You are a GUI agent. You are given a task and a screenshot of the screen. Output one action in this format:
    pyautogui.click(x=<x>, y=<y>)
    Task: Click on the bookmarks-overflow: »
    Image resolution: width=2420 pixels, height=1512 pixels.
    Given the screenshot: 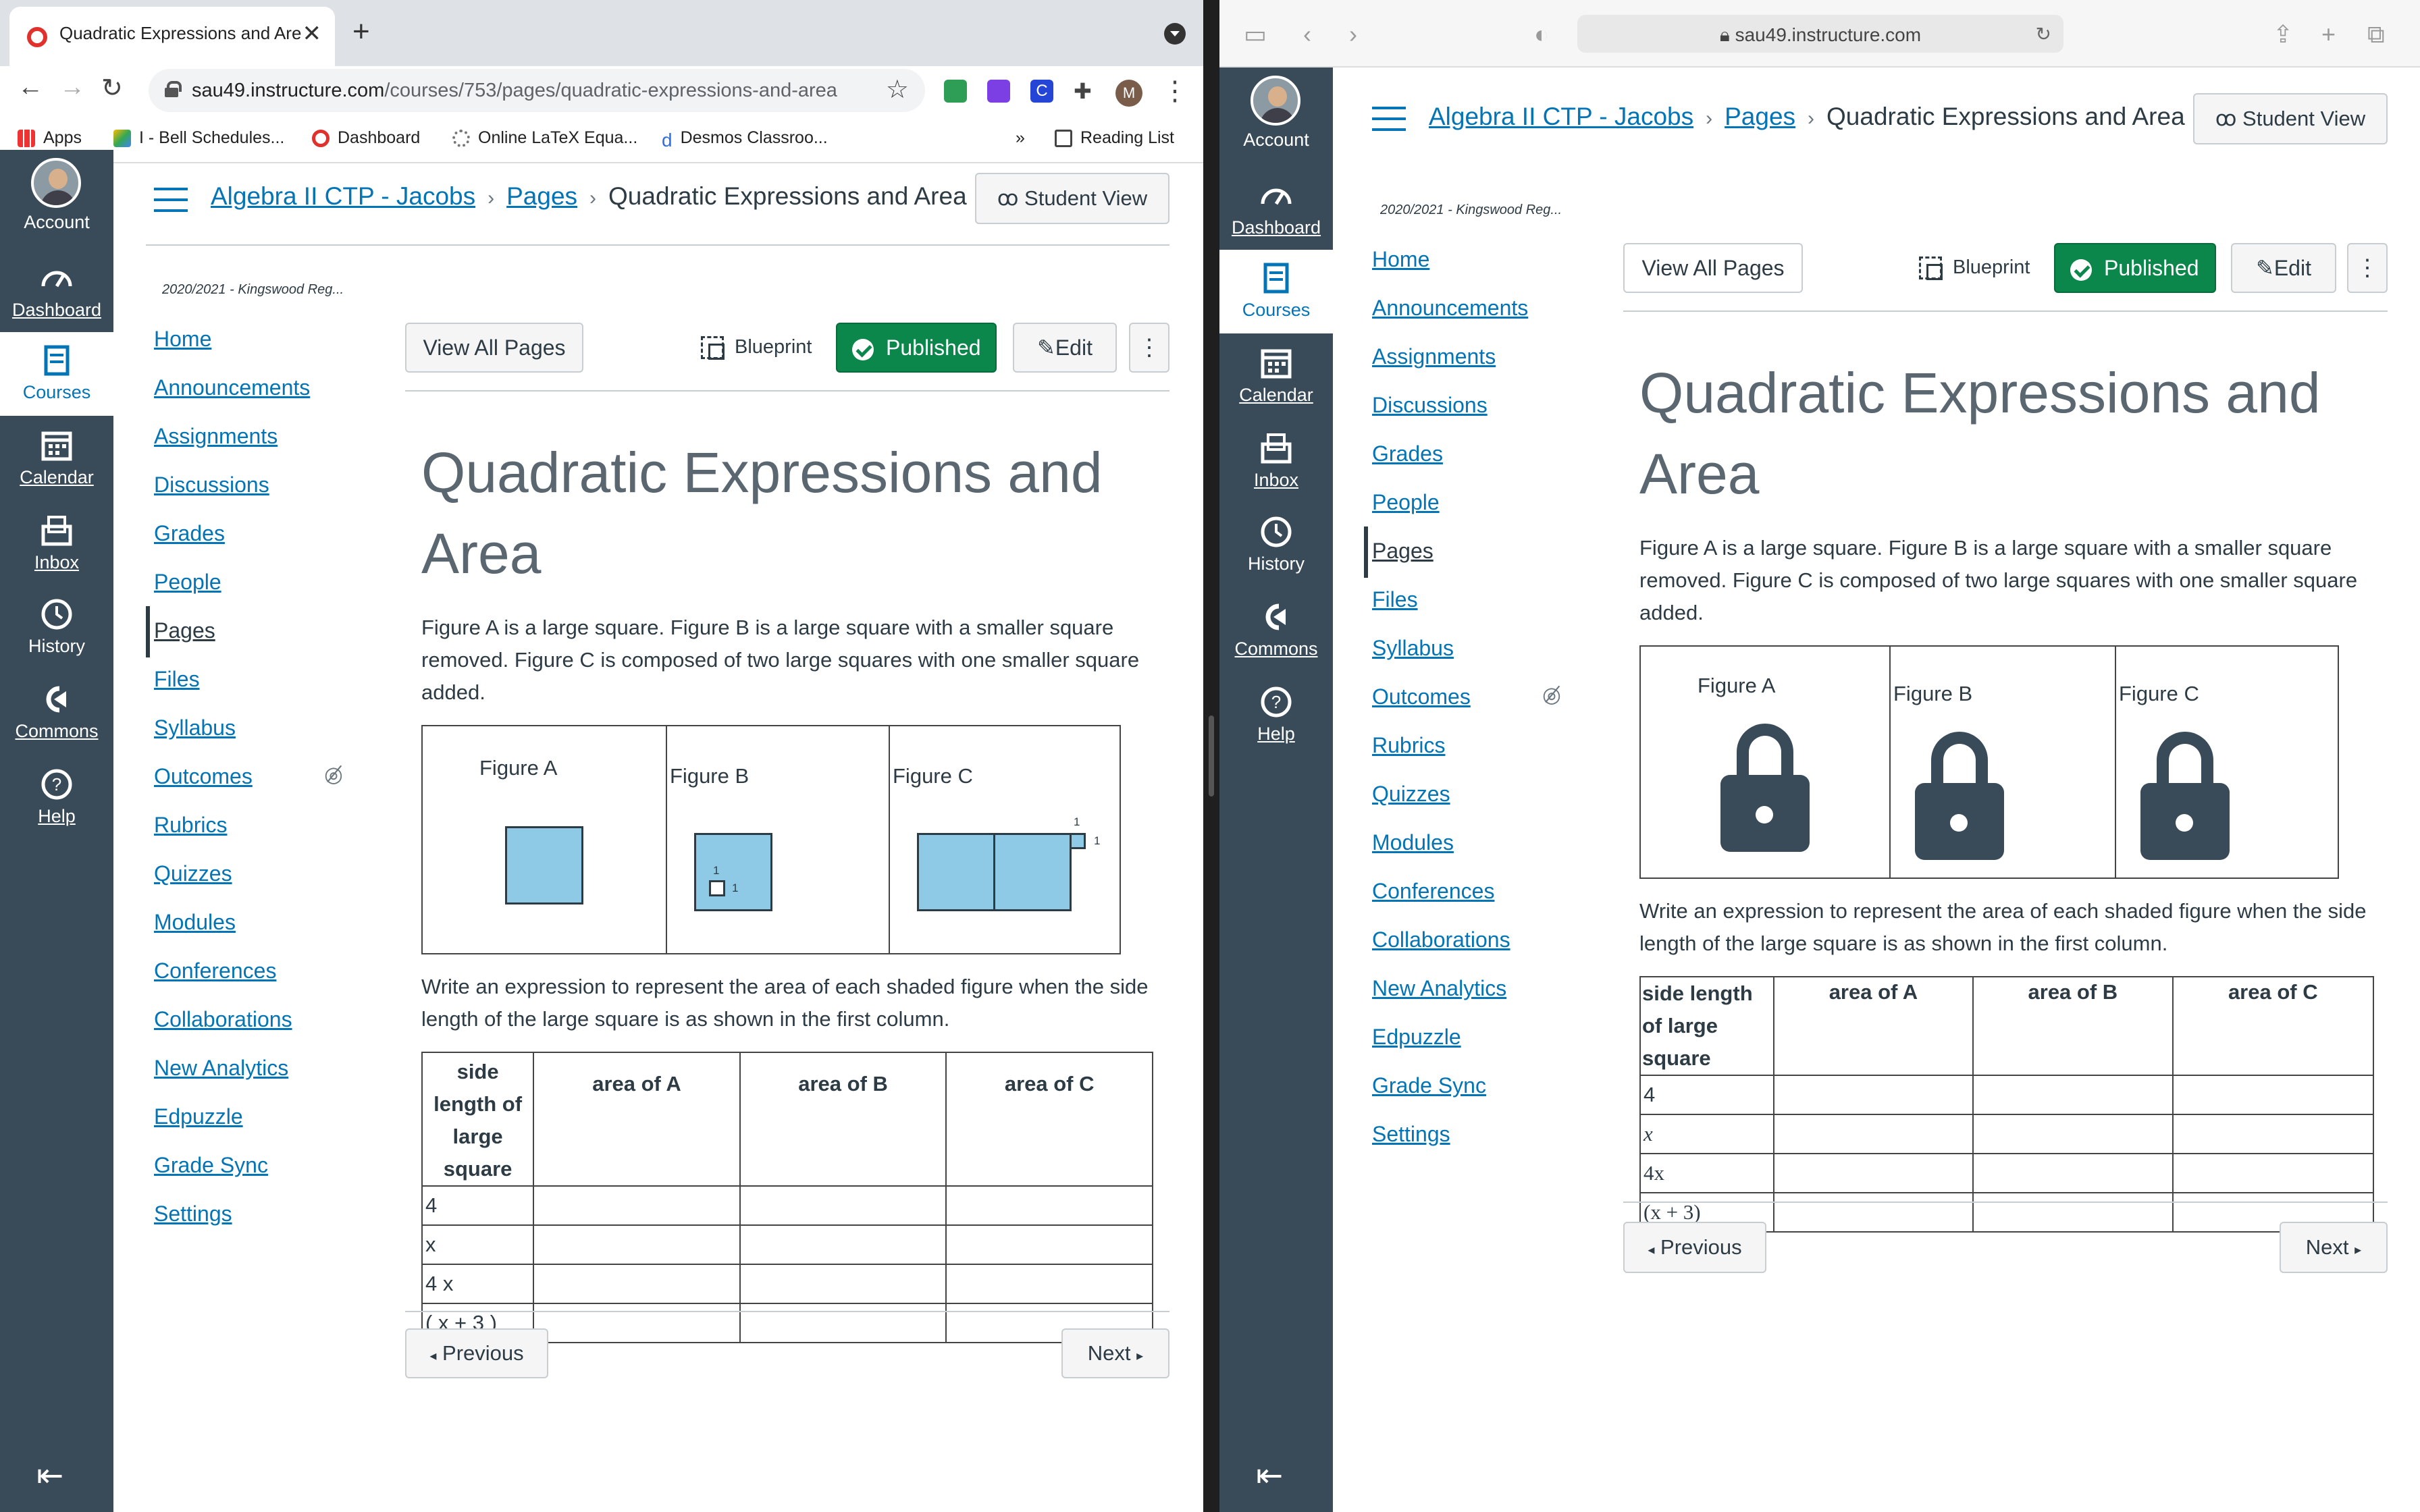 What is the action you would take?
    pyautogui.click(x=1020, y=138)
    